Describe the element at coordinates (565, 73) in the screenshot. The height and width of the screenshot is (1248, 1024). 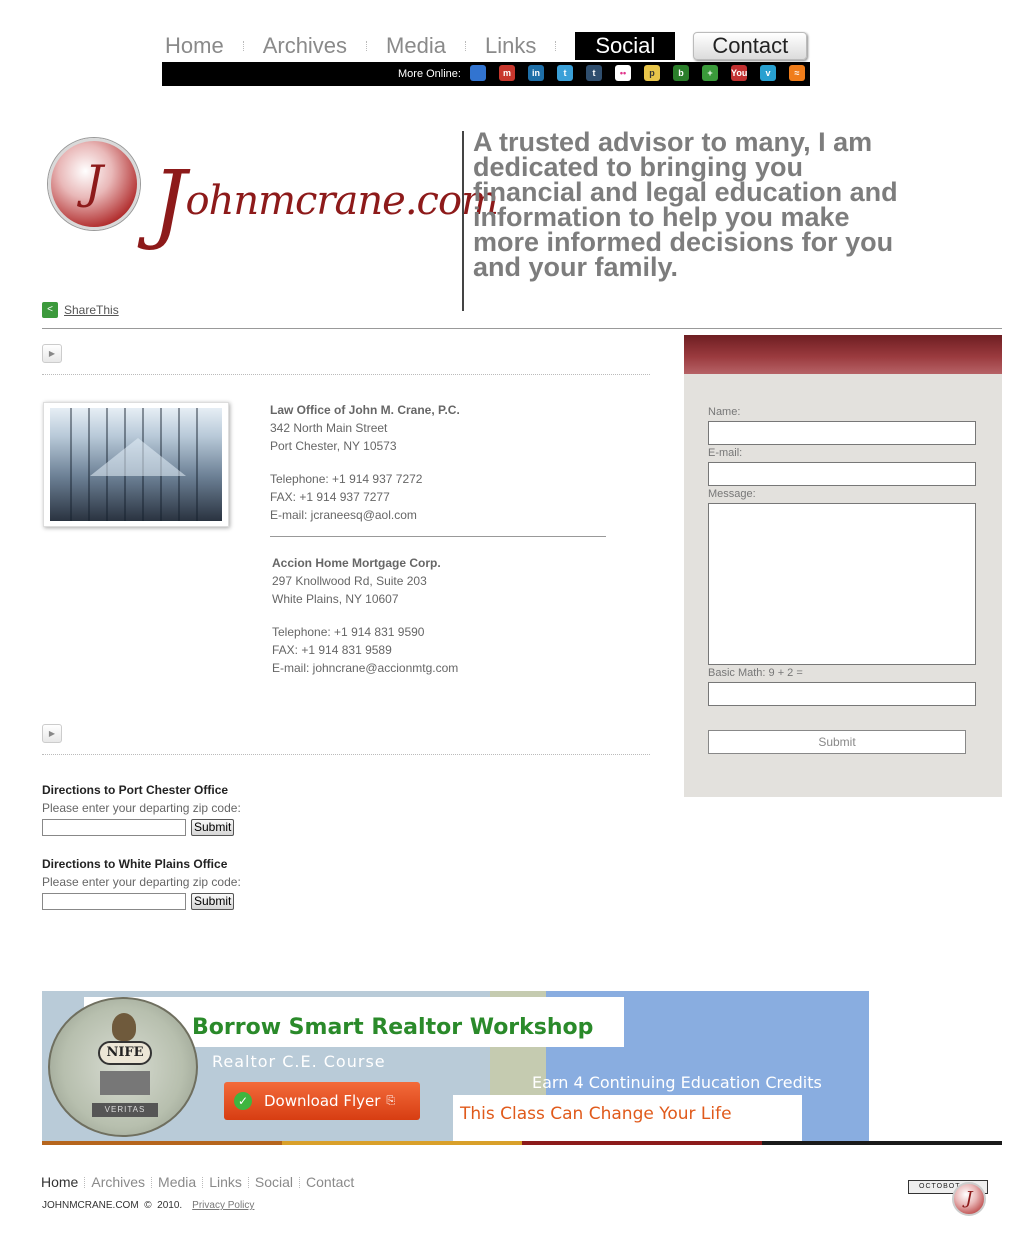
I see `twitter-icon: t` at that location.